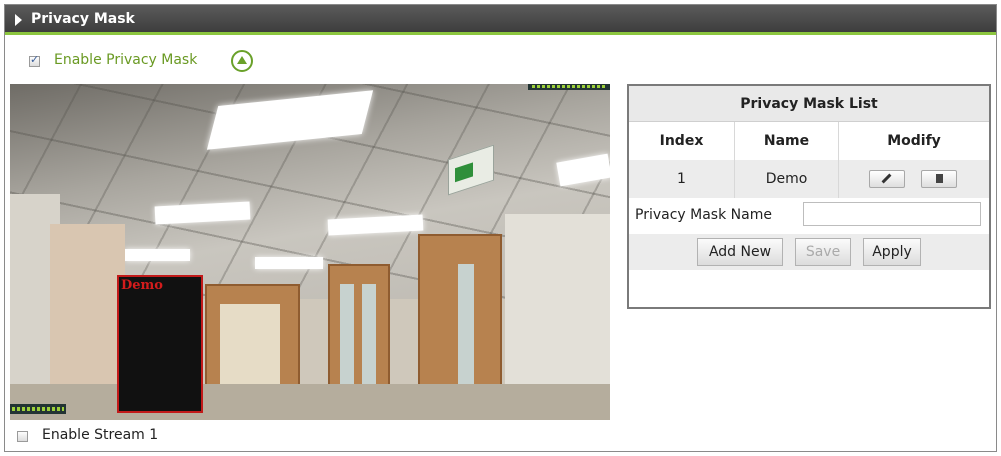 Image resolution: width=1001 pixels, height=456 pixels. I want to click on mask-region-label: Demo, so click(142, 285).